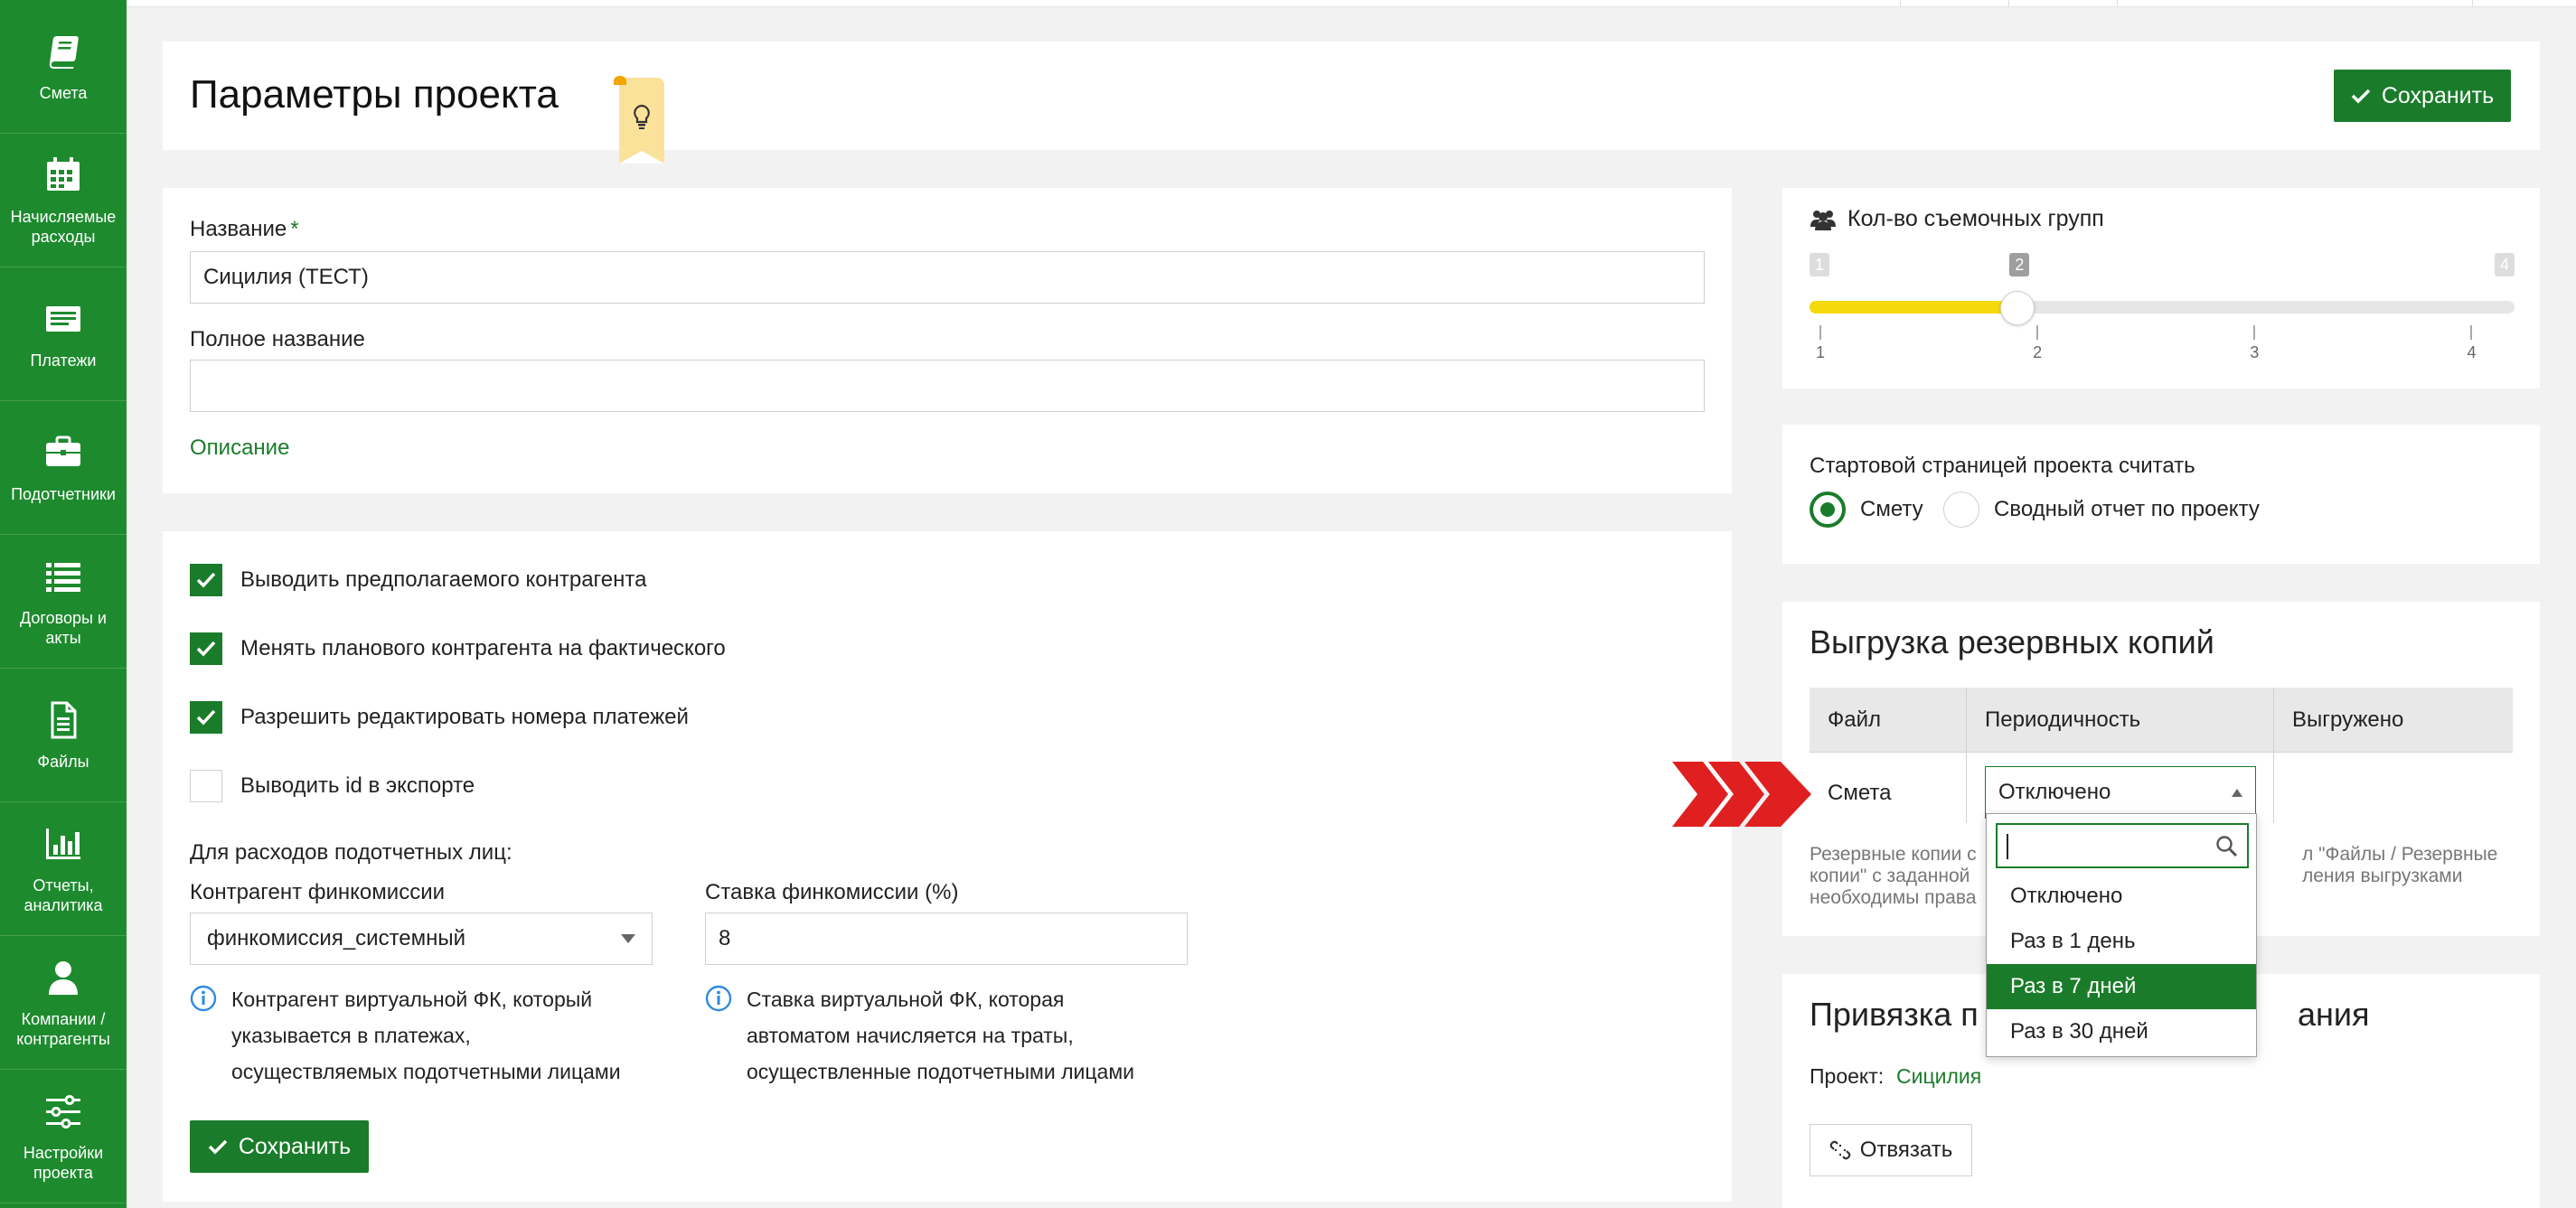 The width and height of the screenshot is (2576, 1208). What do you see at coordinates (63, 1111) in the screenshot?
I see `sliders-icon` at bounding box center [63, 1111].